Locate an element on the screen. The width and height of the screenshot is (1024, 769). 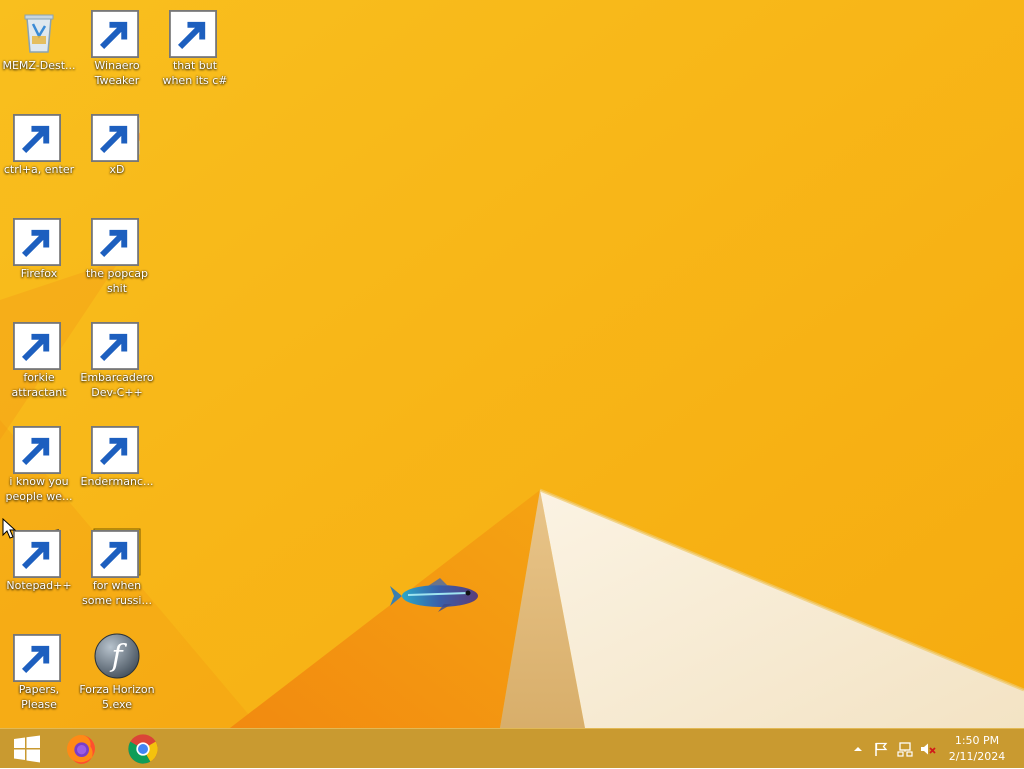
taskbar-firefox-button is located at coordinates (81, 749).